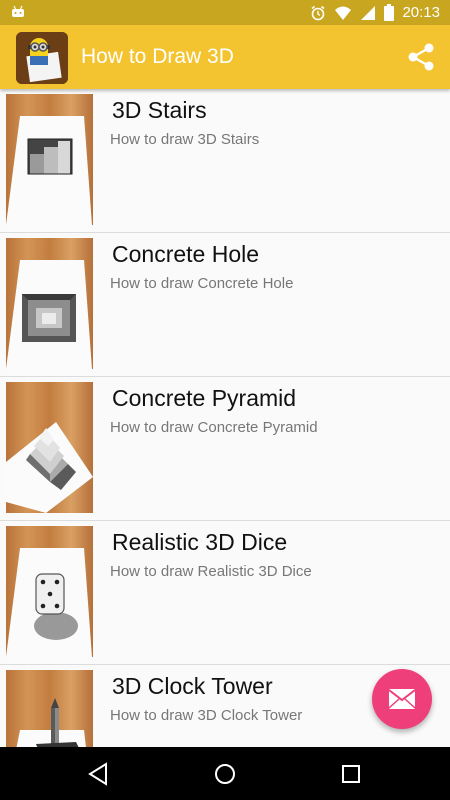  What do you see at coordinates (42, 58) in the screenshot?
I see `app-logo` at bounding box center [42, 58].